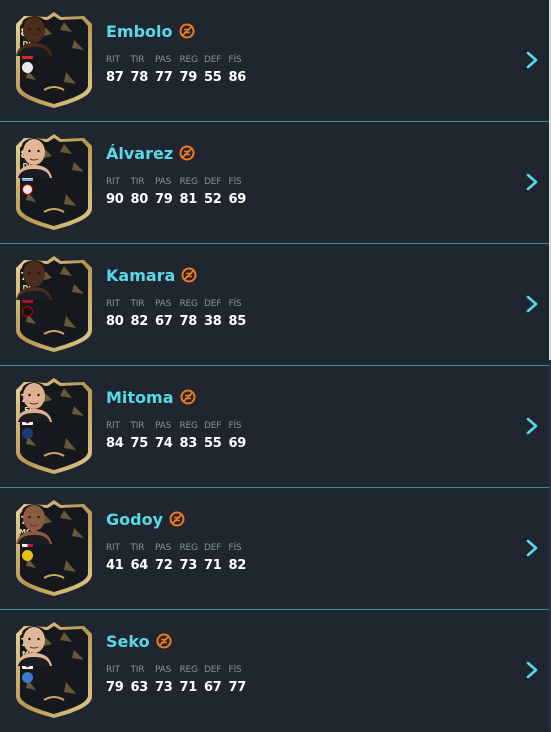  I want to click on stat-values: 79 63 73 71 67 77, so click(179, 688).